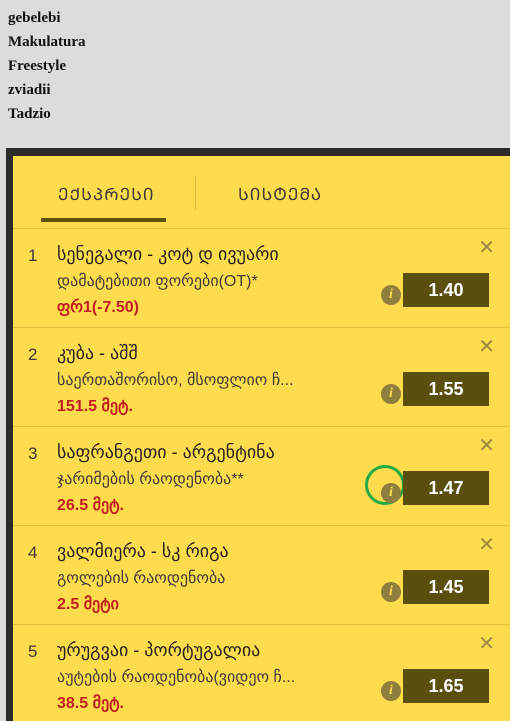  Describe the element at coordinates (446, 290) in the screenshot. I see `odds-button: 1.40` at that location.